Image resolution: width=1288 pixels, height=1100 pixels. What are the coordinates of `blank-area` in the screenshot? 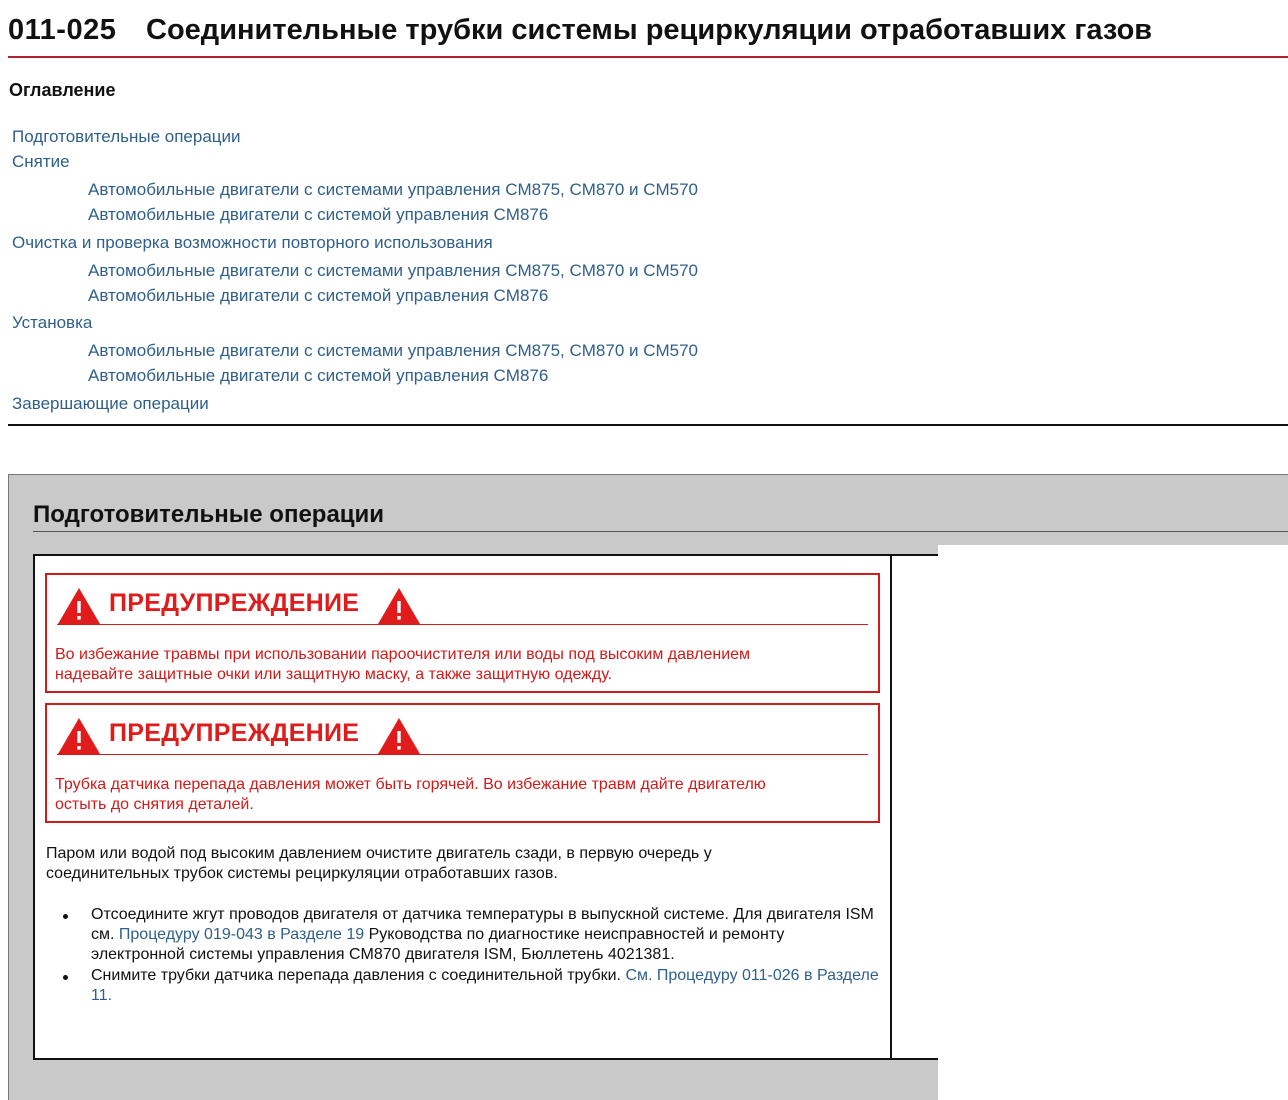 It's located at (1113, 822).